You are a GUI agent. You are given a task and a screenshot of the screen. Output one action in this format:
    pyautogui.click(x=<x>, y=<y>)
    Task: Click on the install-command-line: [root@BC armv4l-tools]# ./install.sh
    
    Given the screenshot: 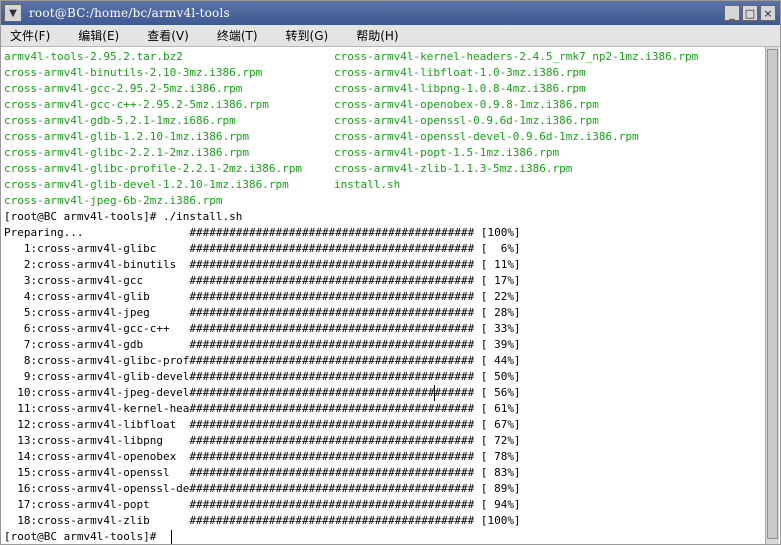 What is the action you would take?
    pyautogui.click(x=123, y=216)
    